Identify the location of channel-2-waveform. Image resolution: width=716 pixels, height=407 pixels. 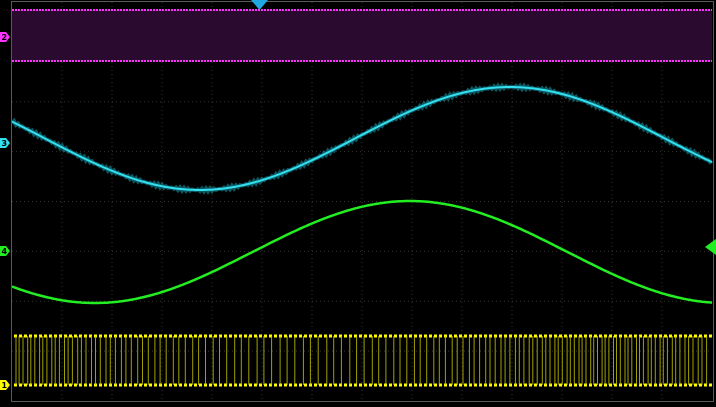
(362, 35).